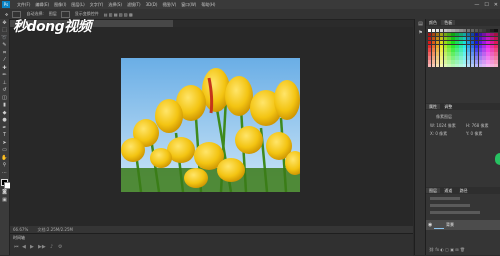 This screenshot has width=500, height=256. I want to click on path-select-icon: ➤, so click(4, 143).